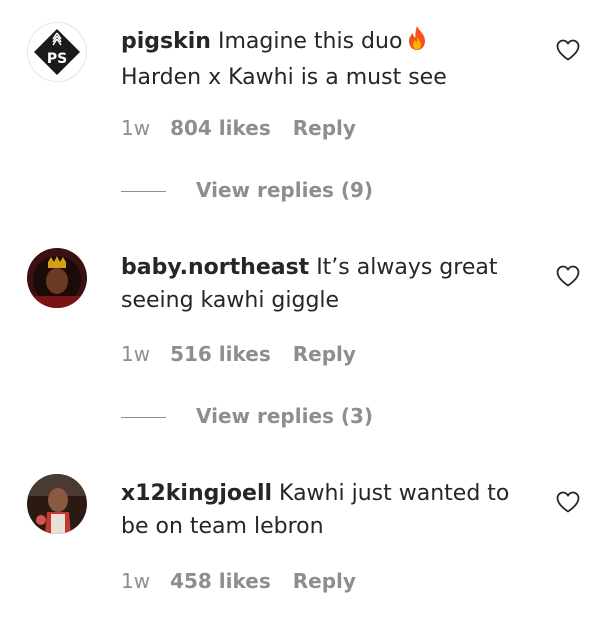 The image size is (615, 617). I want to click on comment-likes: 516 likes, so click(220, 354).